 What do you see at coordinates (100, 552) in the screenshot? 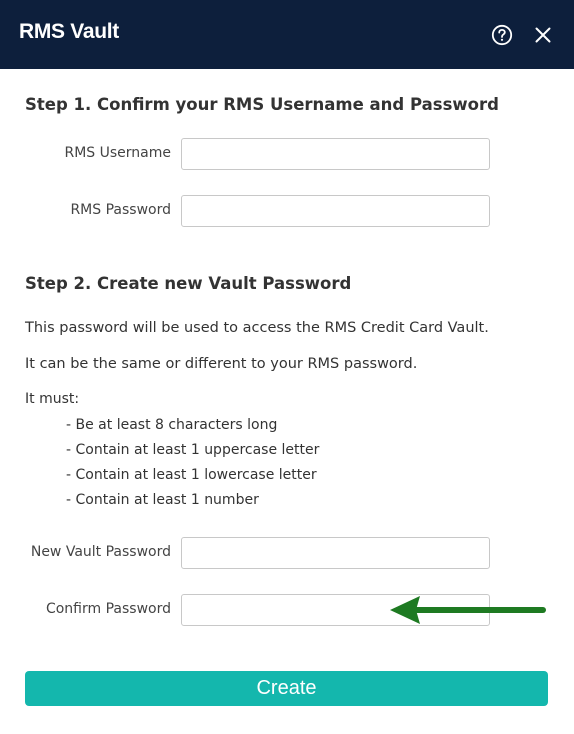
I see `new-vault-password-label: New Vault Password` at bounding box center [100, 552].